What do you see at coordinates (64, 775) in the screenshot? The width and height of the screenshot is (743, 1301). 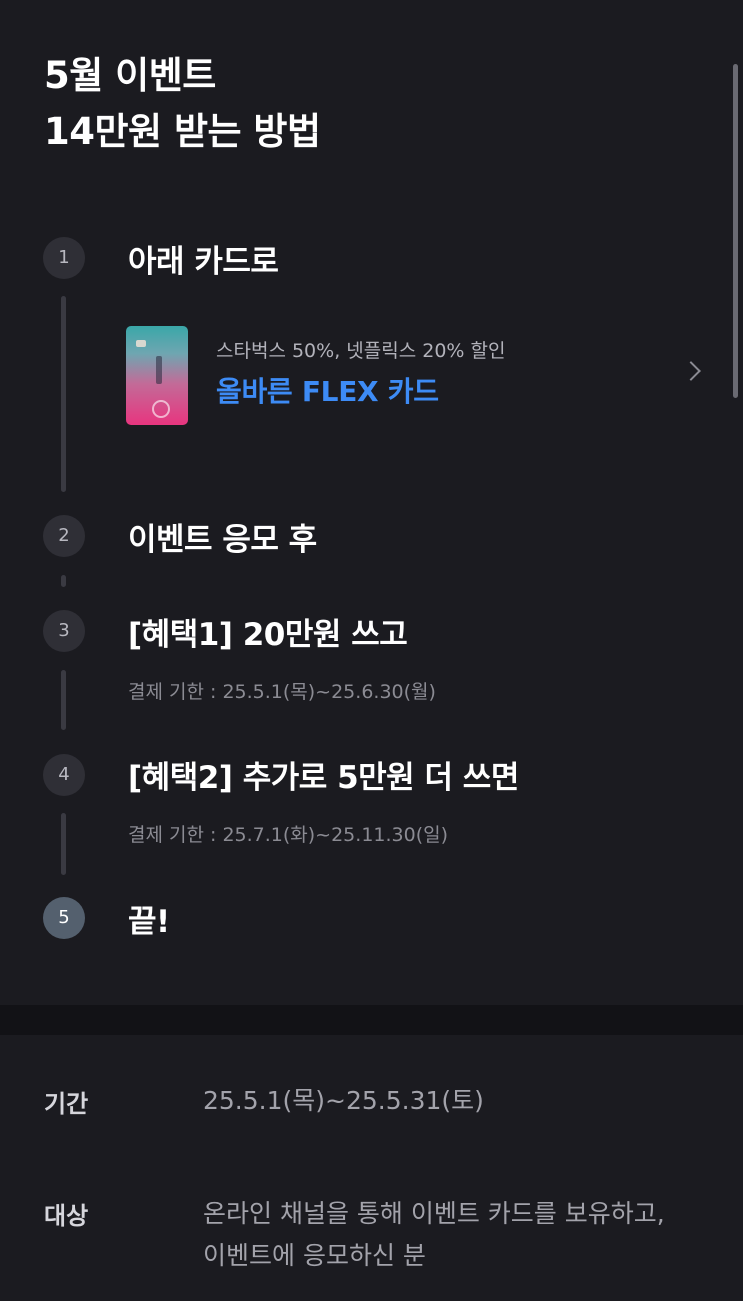 I see `step-number-4: 4` at bounding box center [64, 775].